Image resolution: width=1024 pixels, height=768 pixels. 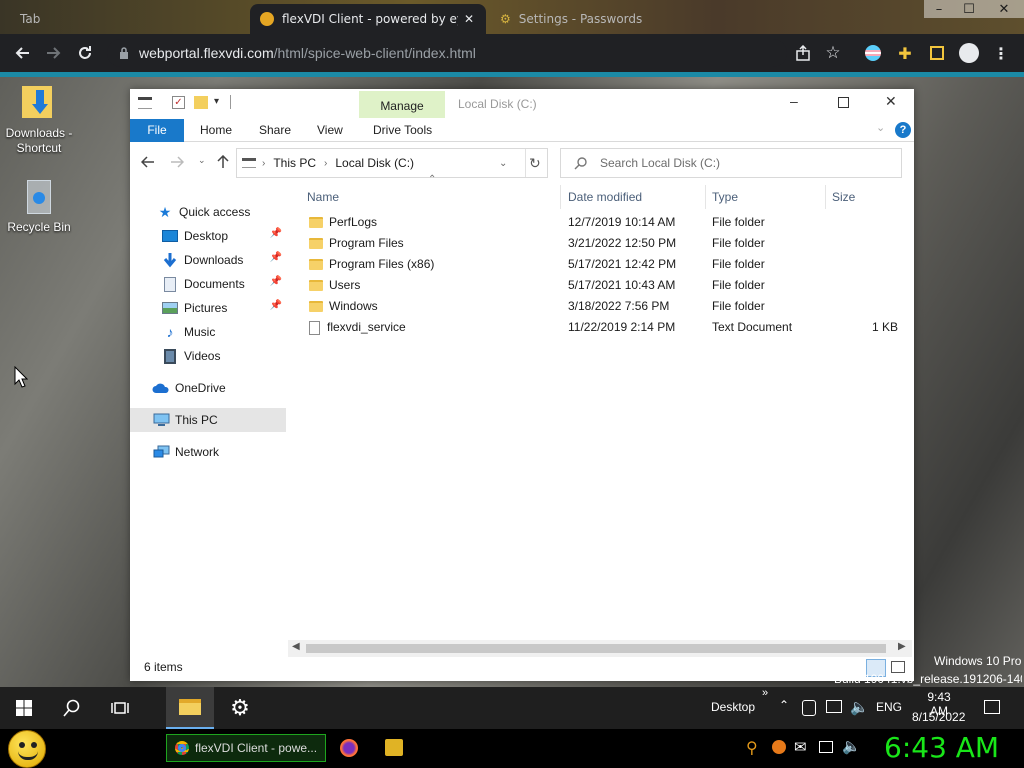 What do you see at coordinates (937, 53) in the screenshot?
I see `sidebar-icon` at bounding box center [937, 53].